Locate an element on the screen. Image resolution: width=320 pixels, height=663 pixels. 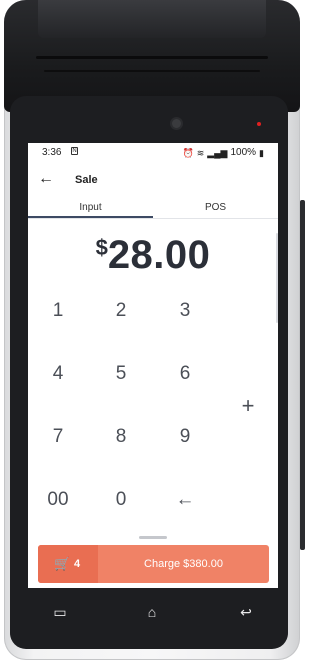
front-camera is located at coordinates (176, 123).